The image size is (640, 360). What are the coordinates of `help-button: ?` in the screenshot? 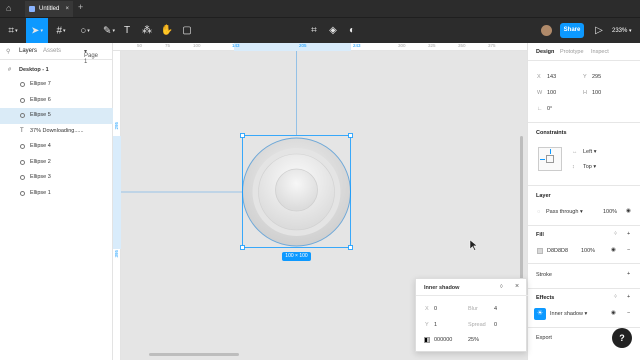 It's located at (622, 338).